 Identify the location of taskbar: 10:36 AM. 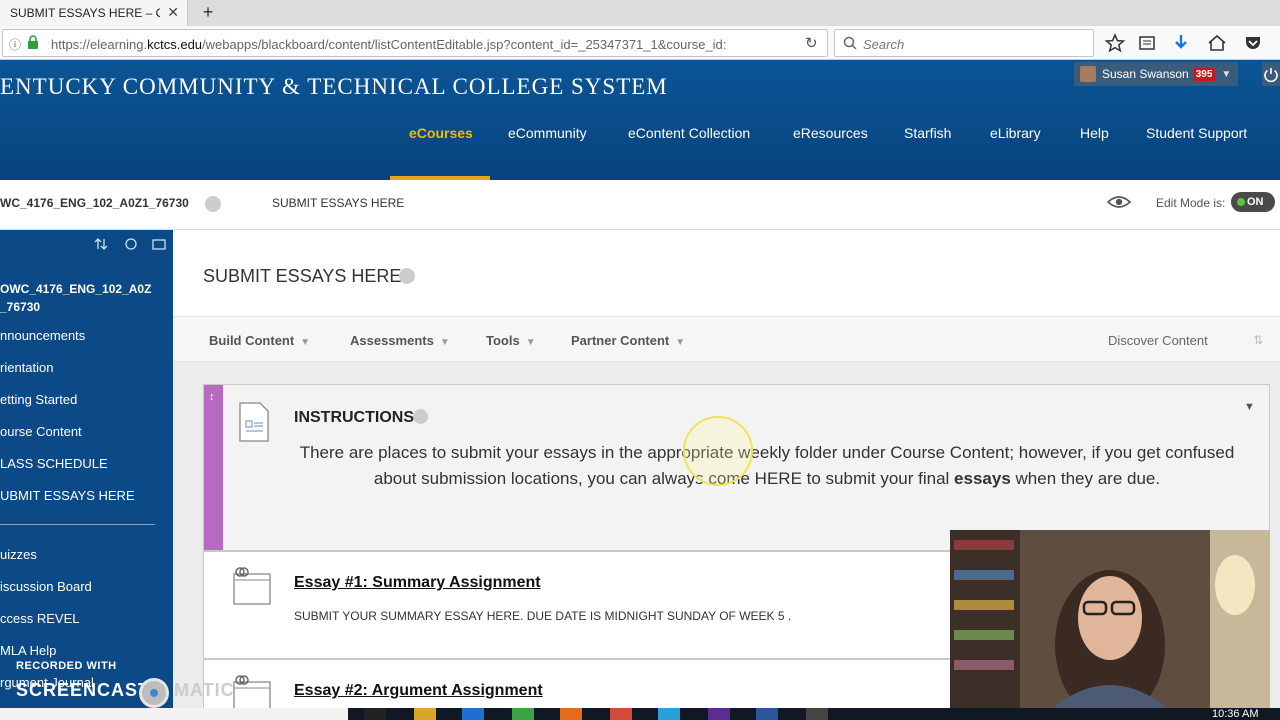
(640, 714).